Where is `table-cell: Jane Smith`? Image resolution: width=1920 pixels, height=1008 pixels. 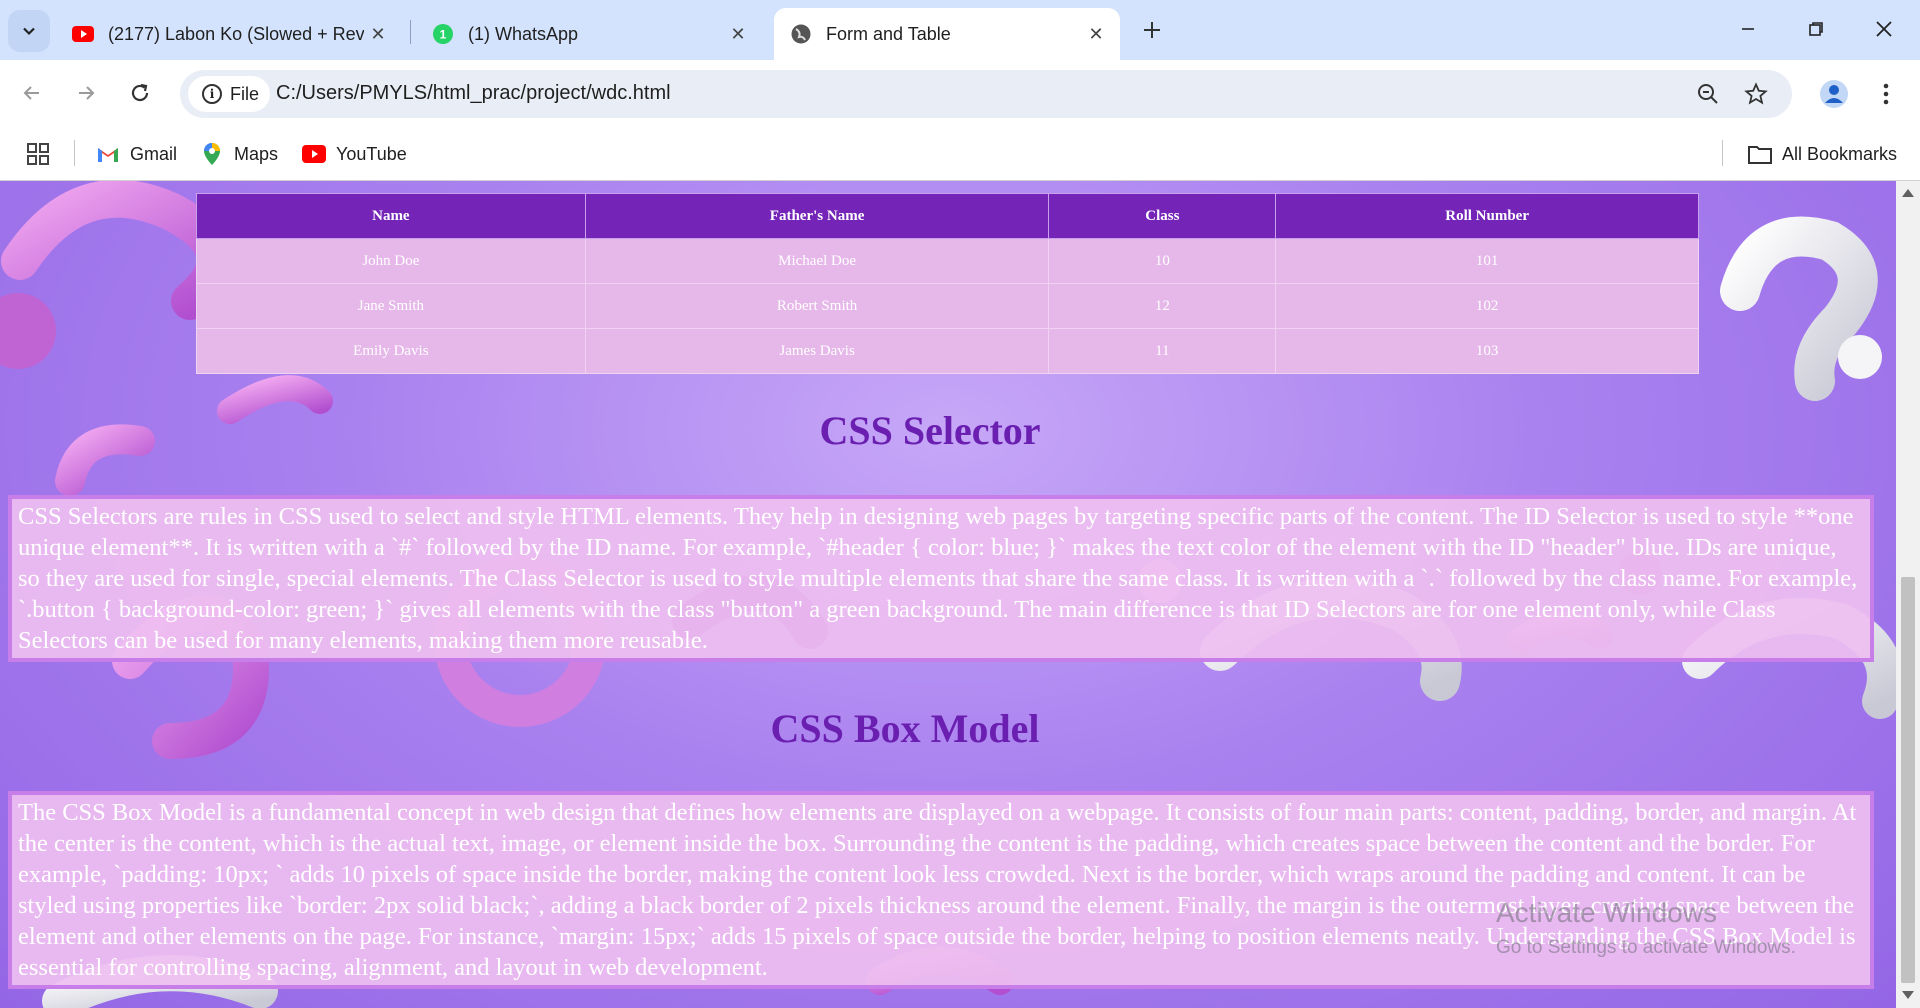
table-cell: Jane Smith is located at coordinates (391, 306).